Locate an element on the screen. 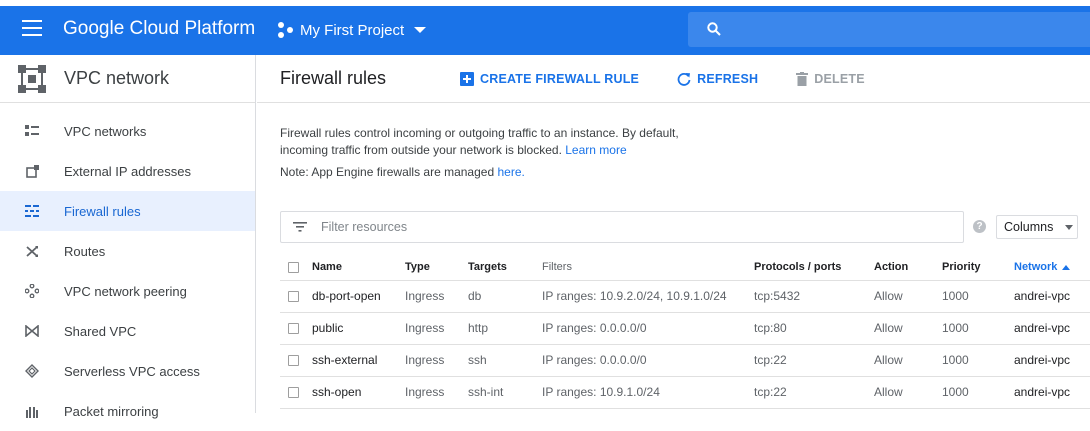  columns-dropdown: Columns is located at coordinates (1037, 227).